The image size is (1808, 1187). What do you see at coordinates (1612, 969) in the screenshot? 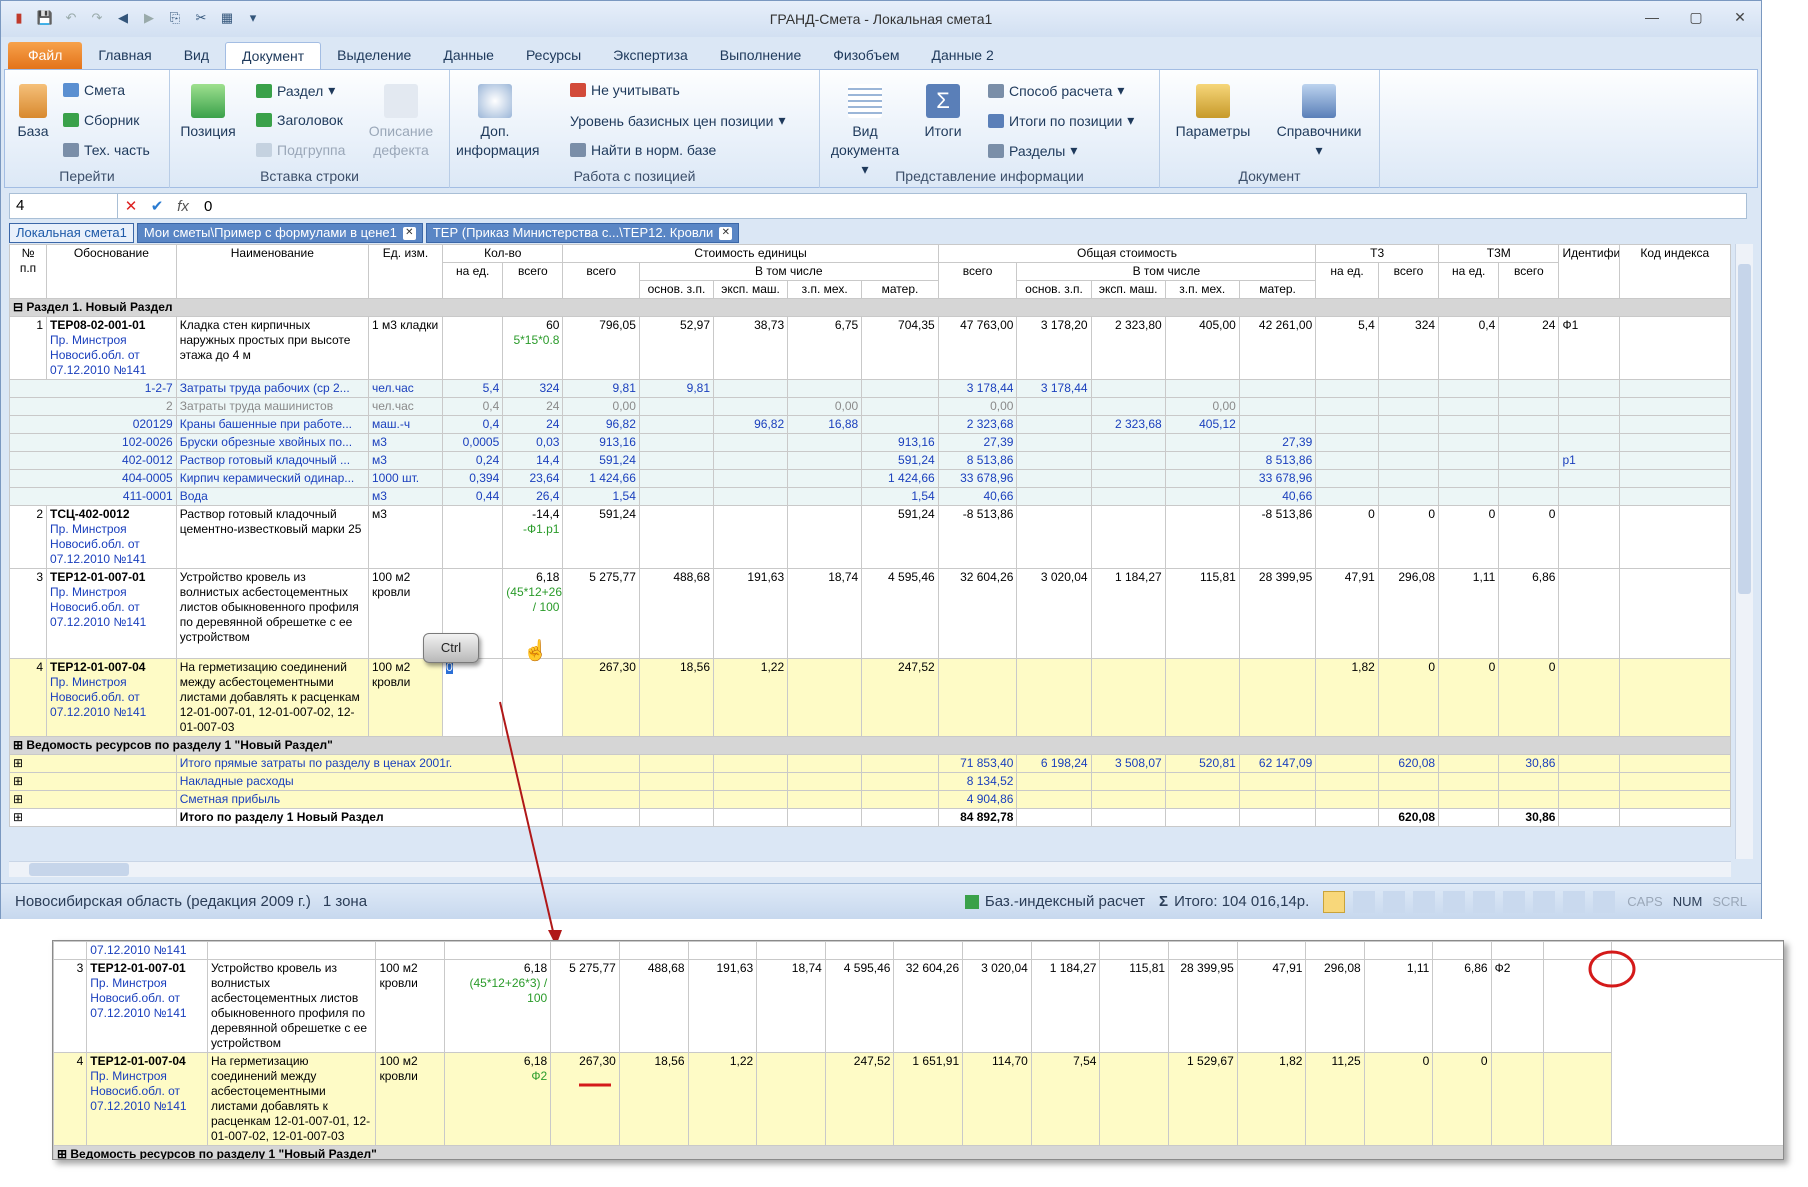
I see `highlight-circle` at bounding box center [1612, 969].